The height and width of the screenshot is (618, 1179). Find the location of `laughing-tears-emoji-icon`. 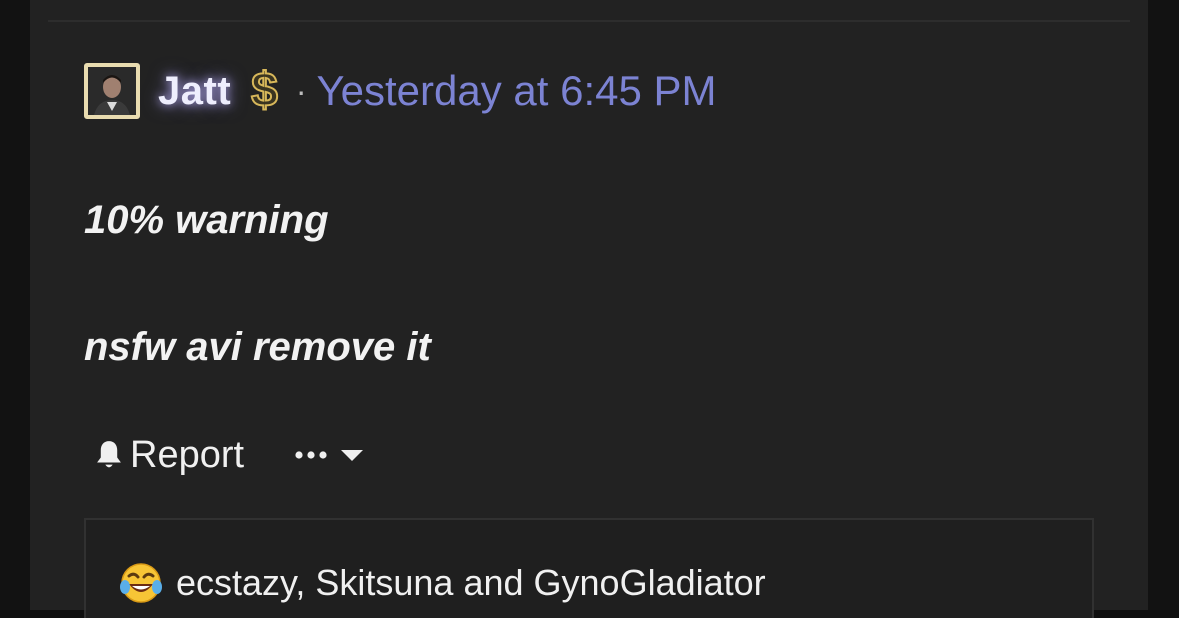

laughing-tears-emoji-icon is located at coordinates (141, 583).